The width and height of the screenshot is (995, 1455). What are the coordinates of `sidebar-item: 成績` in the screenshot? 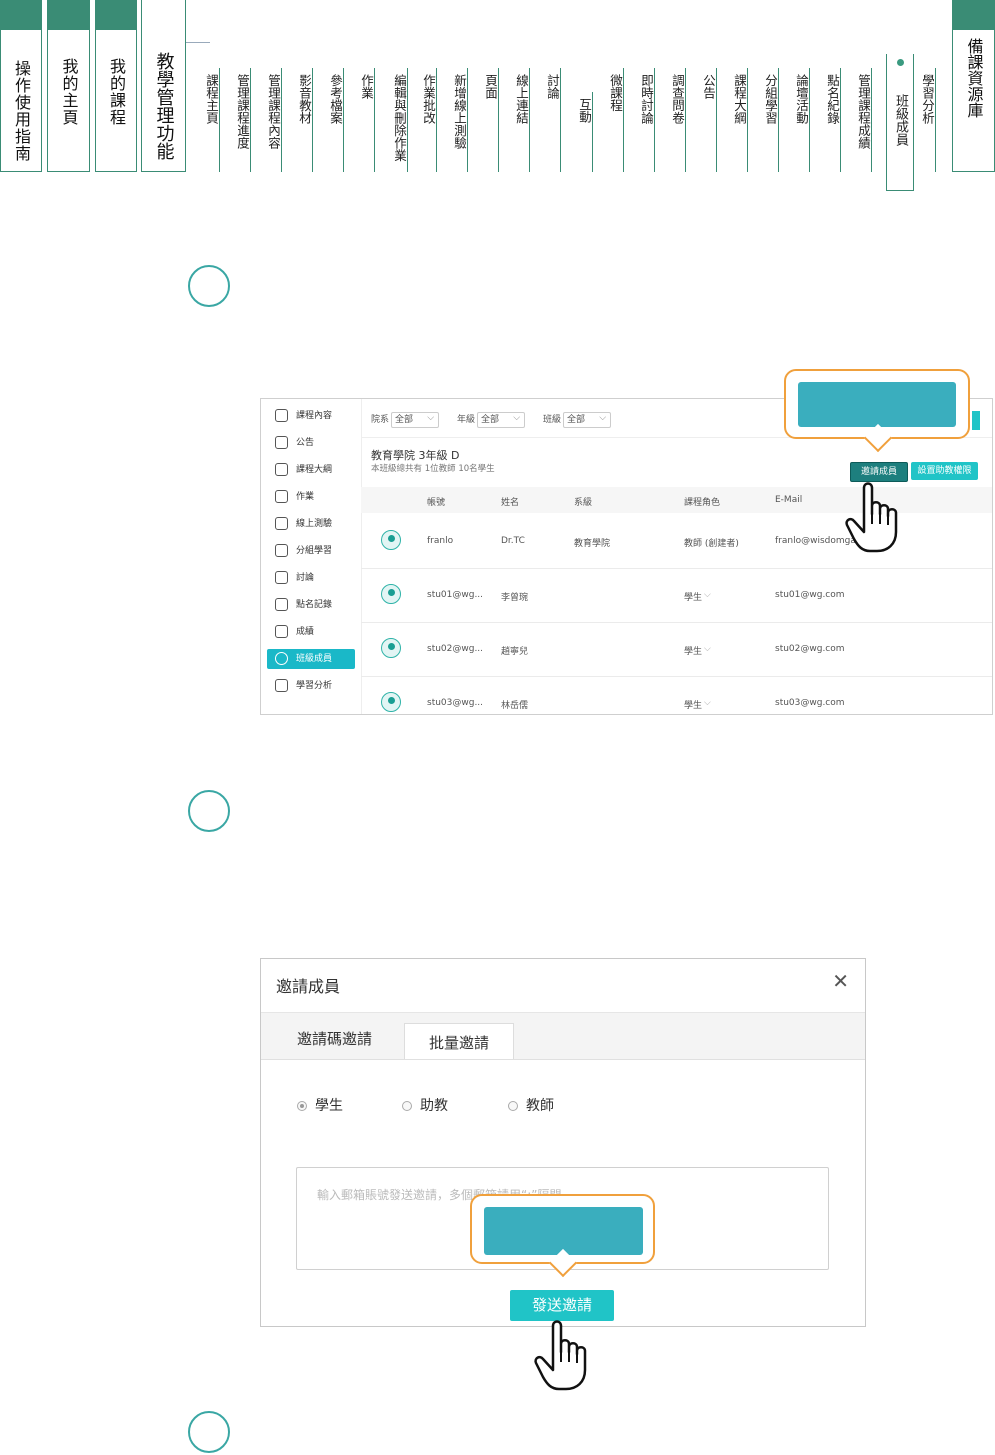 It's located at (311, 632).